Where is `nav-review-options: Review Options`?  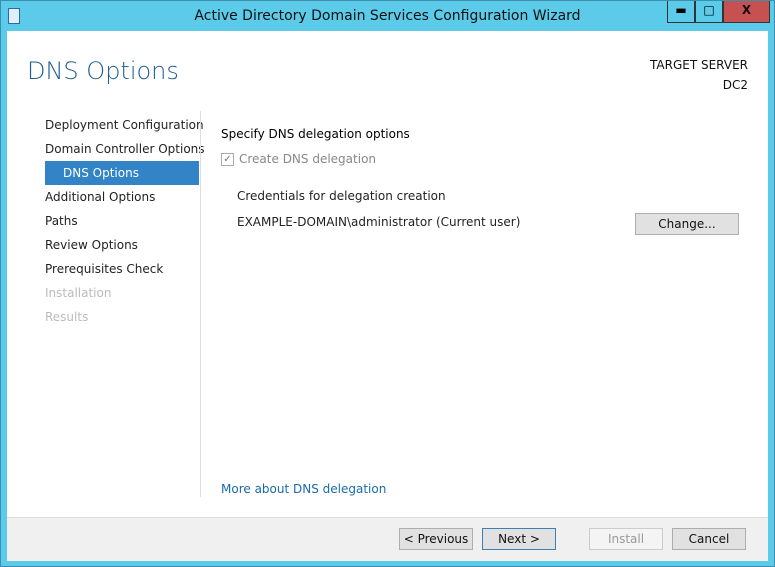 nav-review-options: Review Options is located at coordinates (122, 245).